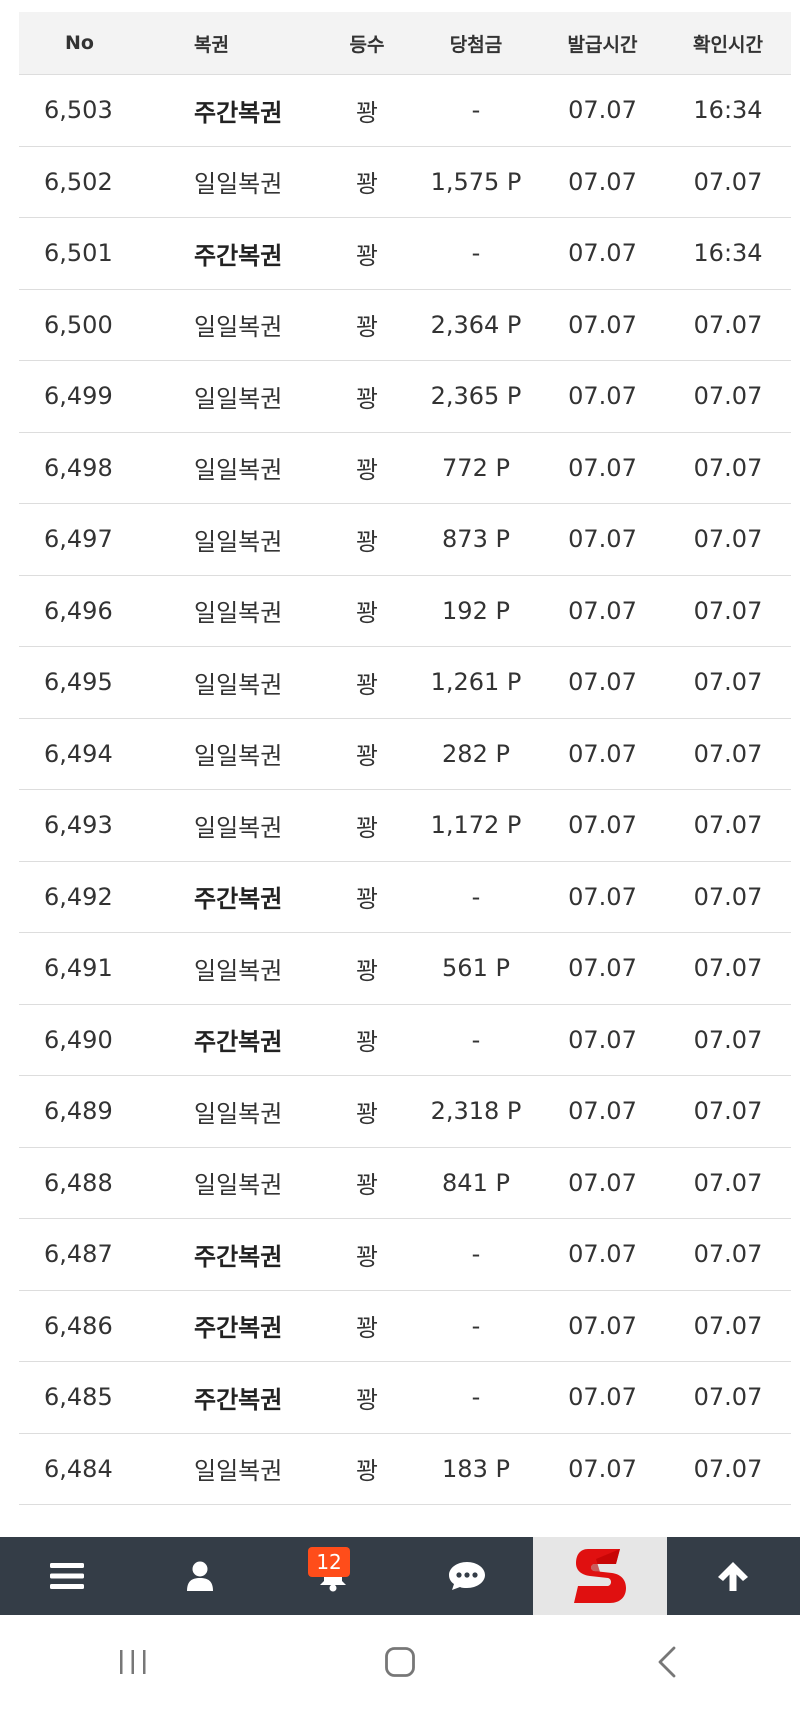 The height and width of the screenshot is (1709, 800). What do you see at coordinates (600, 1576) in the screenshot?
I see `site-logo-button` at bounding box center [600, 1576].